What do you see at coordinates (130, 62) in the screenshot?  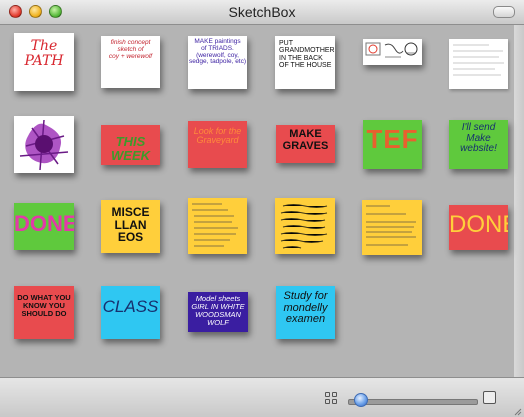 I see `sketch-tile: finish concept sketch of coy + werewolf` at bounding box center [130, 62].